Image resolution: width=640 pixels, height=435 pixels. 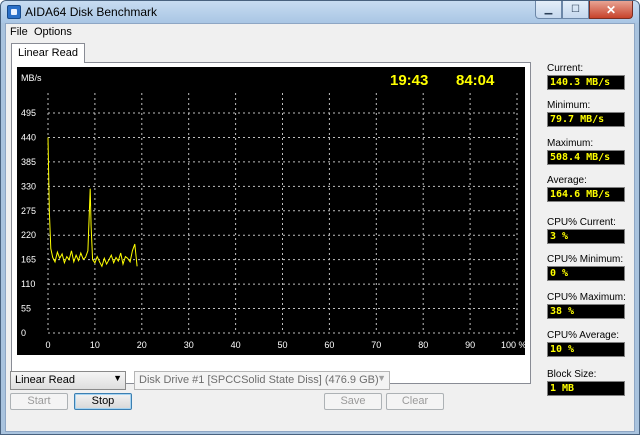 I want to click on x-tick-label: 30, so click(x=189, y=345).